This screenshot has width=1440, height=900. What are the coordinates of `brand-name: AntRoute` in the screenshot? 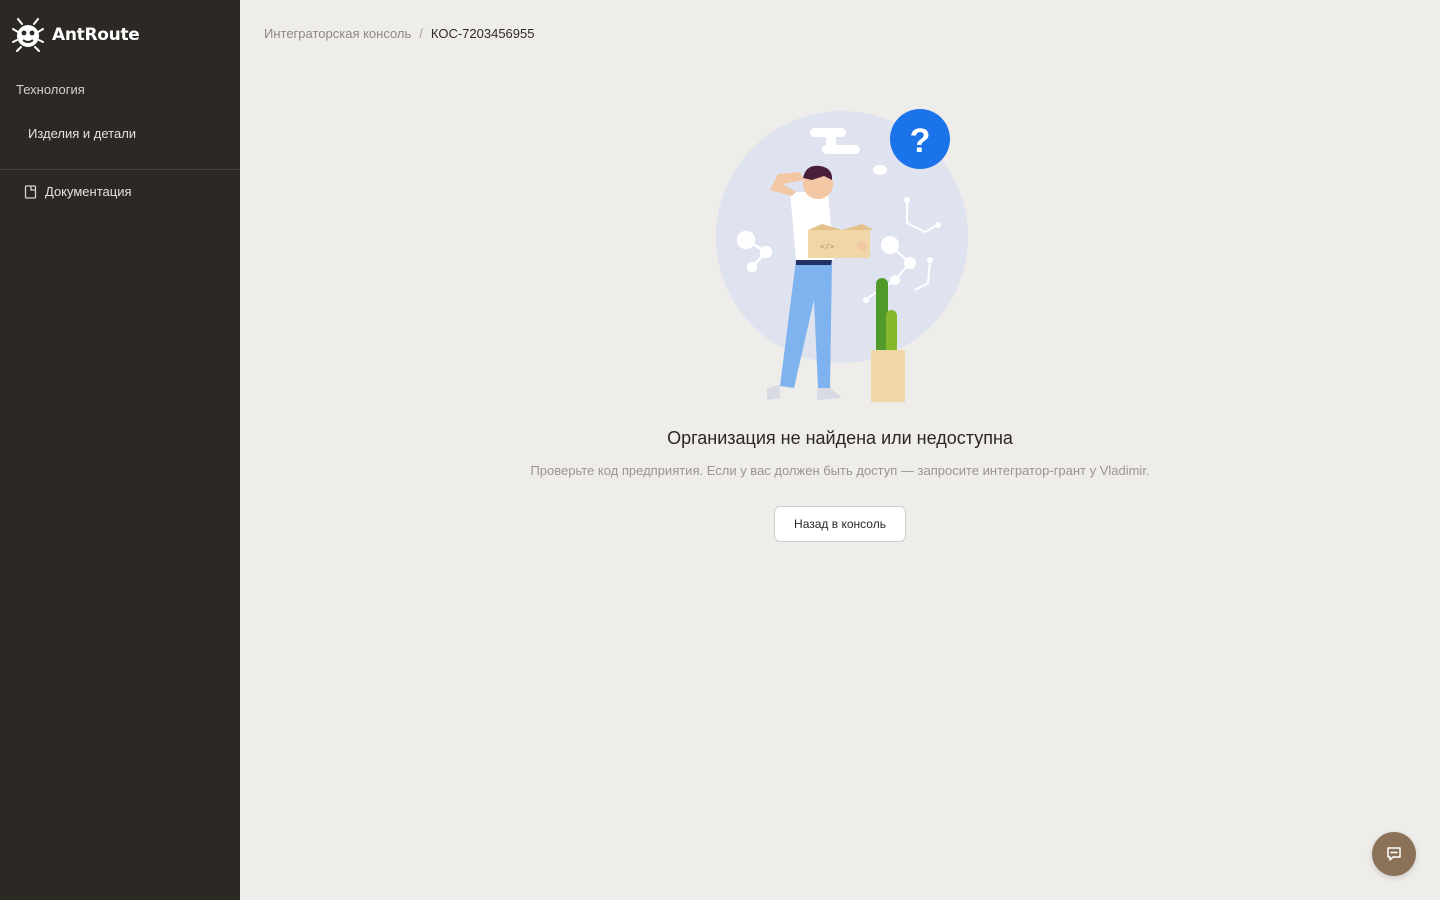 It's located at (96, 35).